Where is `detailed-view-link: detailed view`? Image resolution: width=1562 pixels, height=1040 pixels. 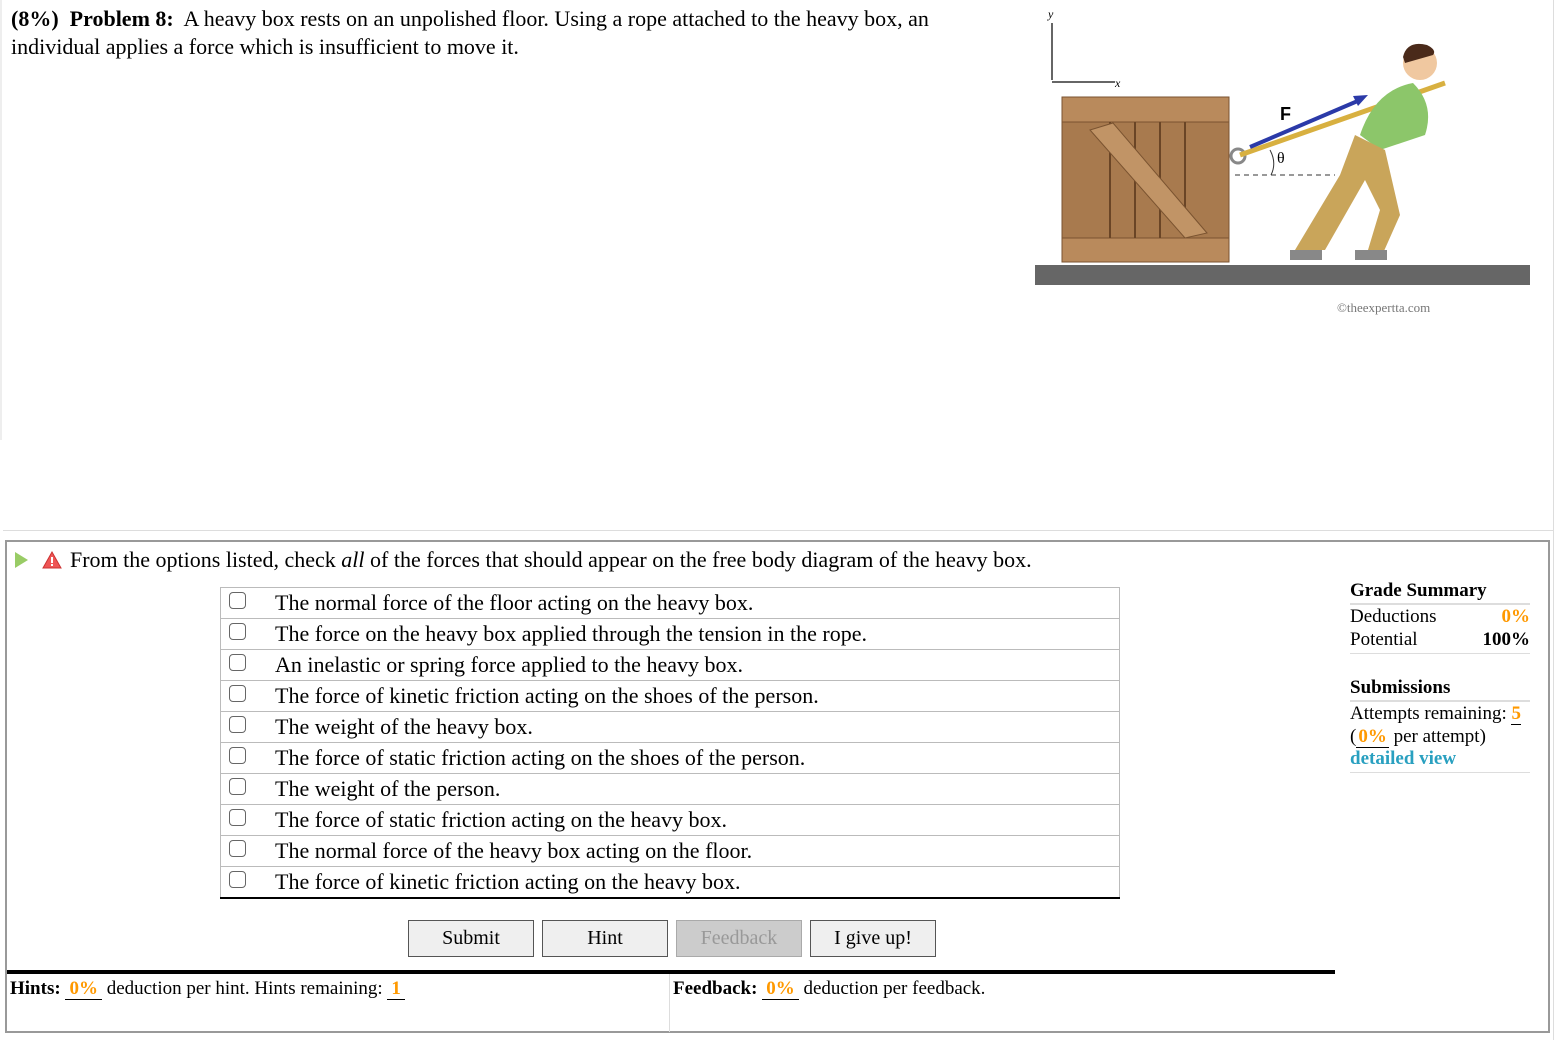 detailed-view-link: detailed view is located at coordinates (1403, 758).